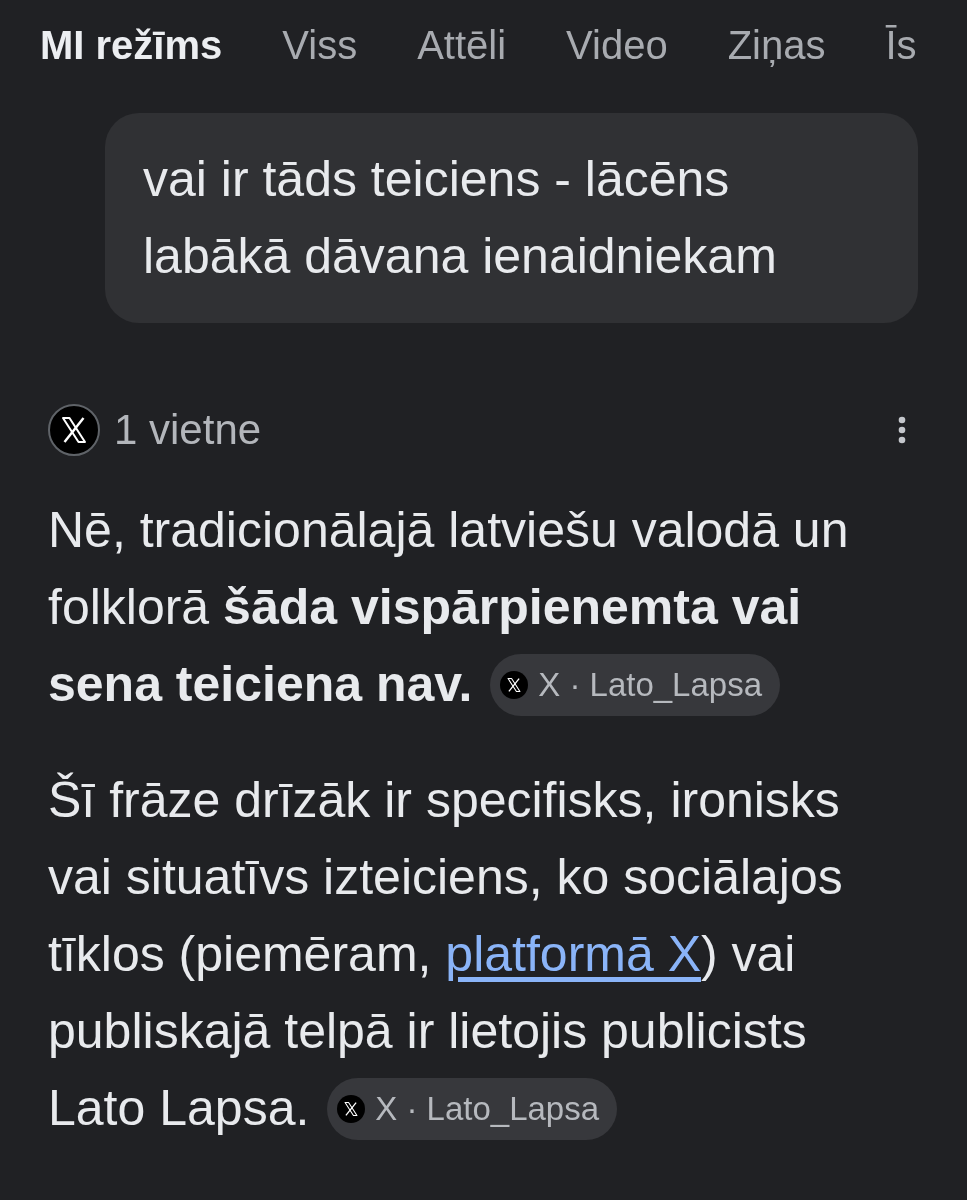 Image resolution: width=967 pixels, height=1200 pixels. I want to click on sources-button: 1 vietne, so click(155, 430).